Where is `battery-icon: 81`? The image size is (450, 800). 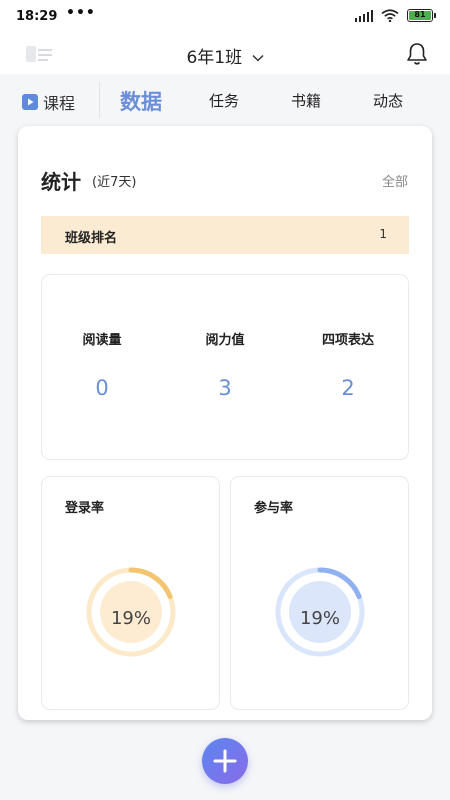 battery-icon: 81 is located at coordinates (421, 15).